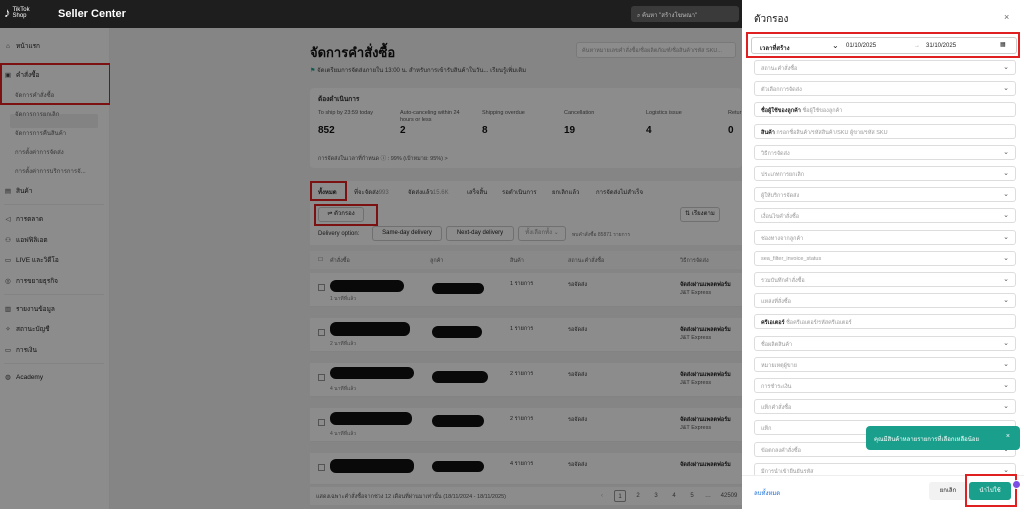 The image size is (1024, 509). What do you see at coordinates (776, 302) in the screenshot?
I see `filter-field-placeholder: แหล่งที่สั่งซื้อ` at bounding box center [776, 302].